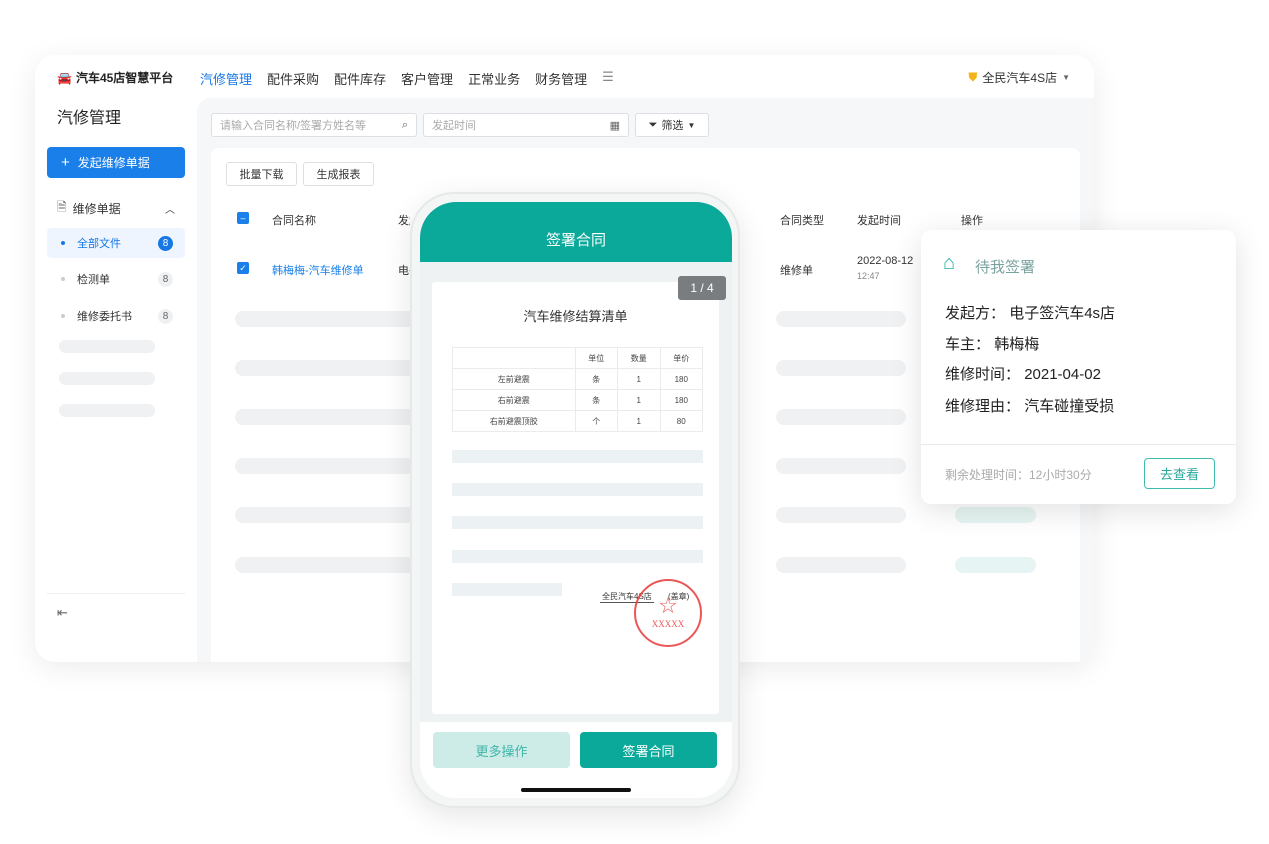 Image resolution: width=1269 pixels, height=844 pixels. Describe the element at coordinates (318, 270) in the screenshot. I see `contract-link: 韩梅梅-汽车维修单` at that location.